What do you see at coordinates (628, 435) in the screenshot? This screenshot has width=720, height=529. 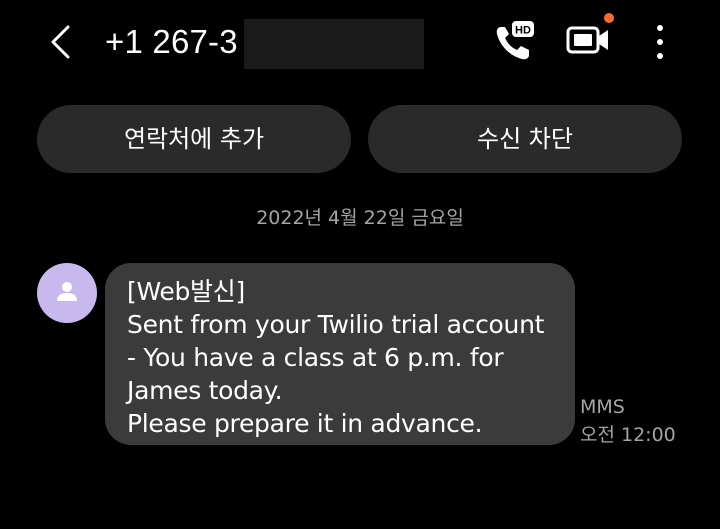 I see `message-time: 오전 12:00` at bounding box center [628, 435].